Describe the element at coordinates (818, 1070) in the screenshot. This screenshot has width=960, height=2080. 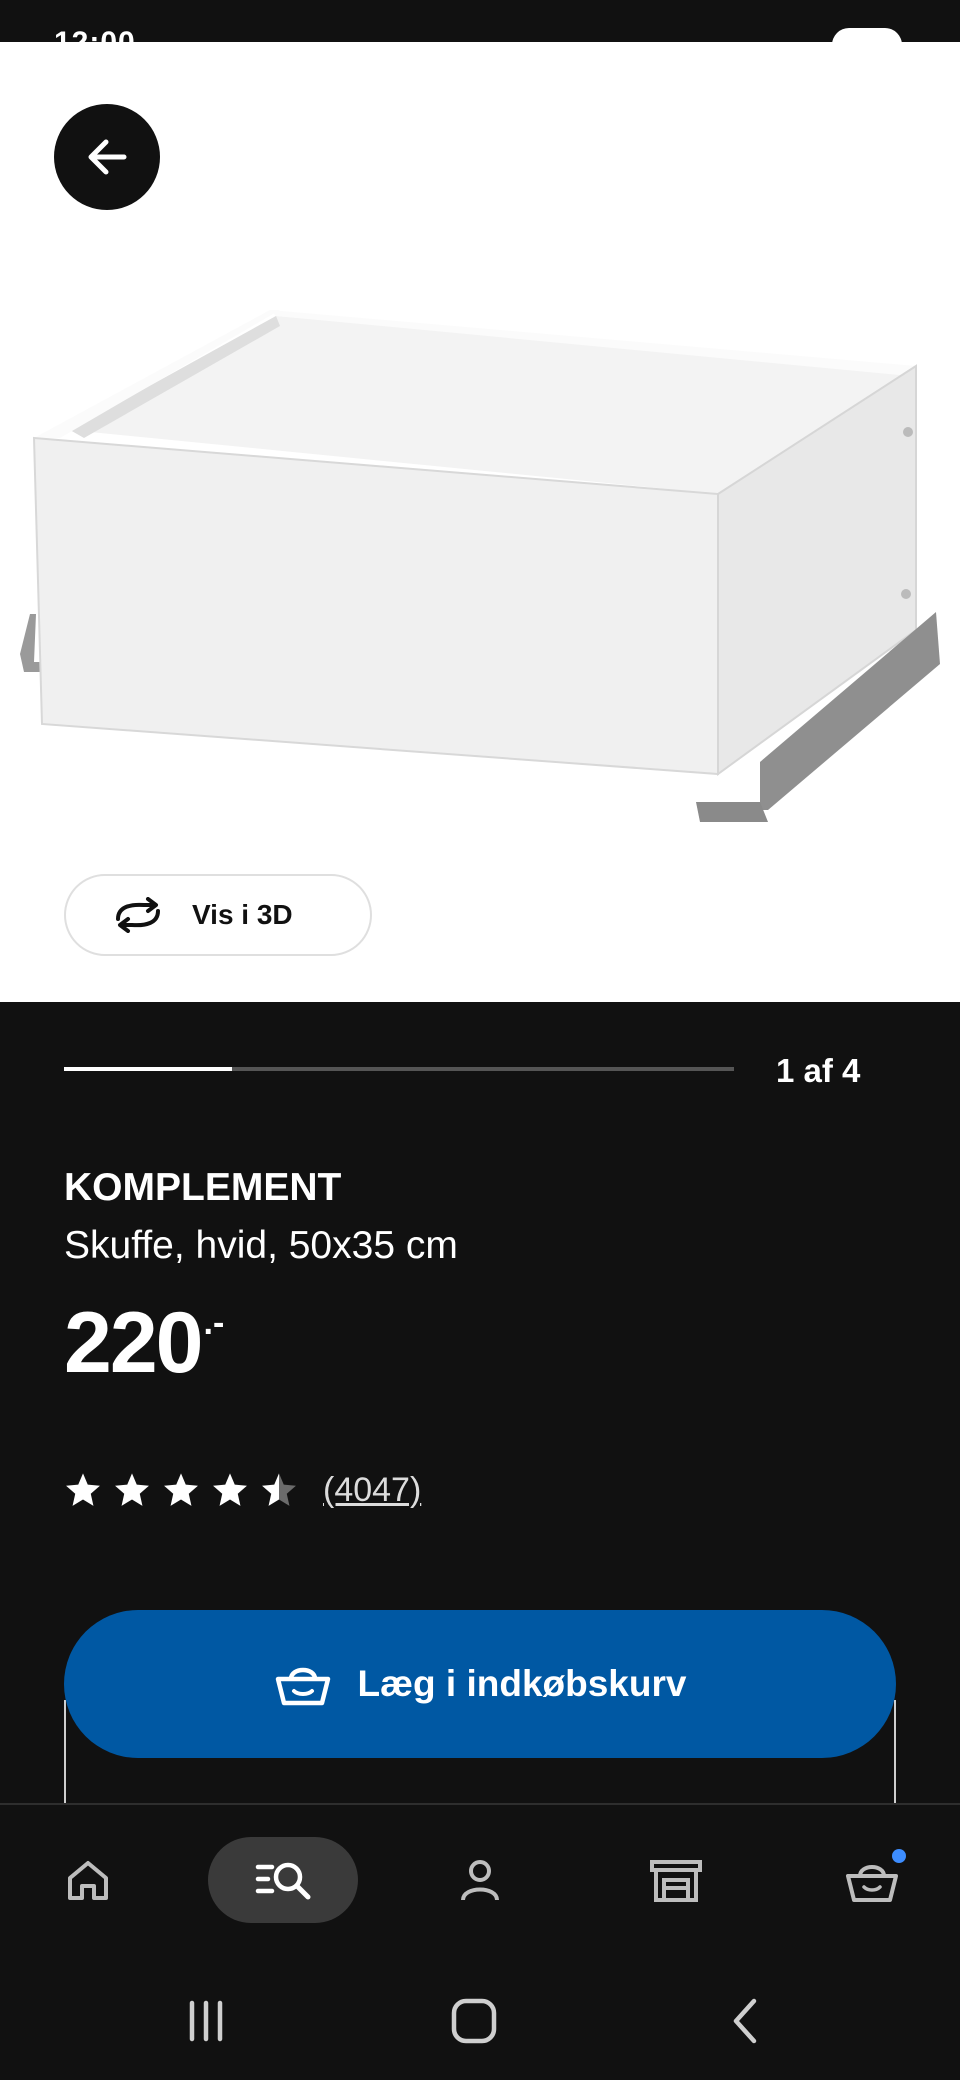
I see `gallery-counter: 1 af 4` at that location.